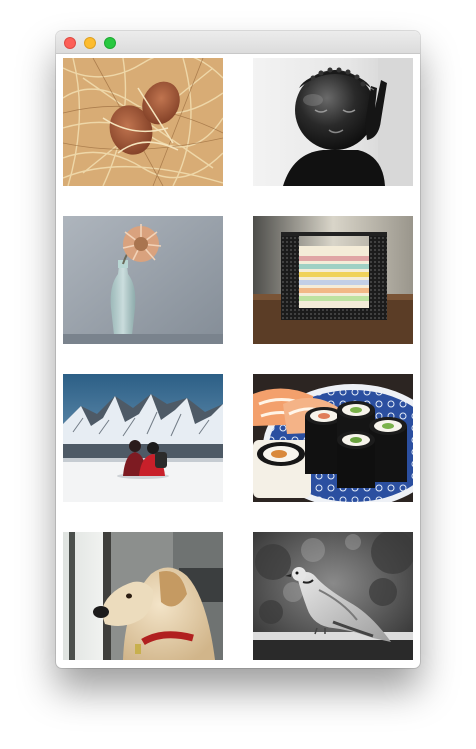 This screenshot has width=476, height=749. I want to click on photo-eggs-in-nest, so click(143, 122).